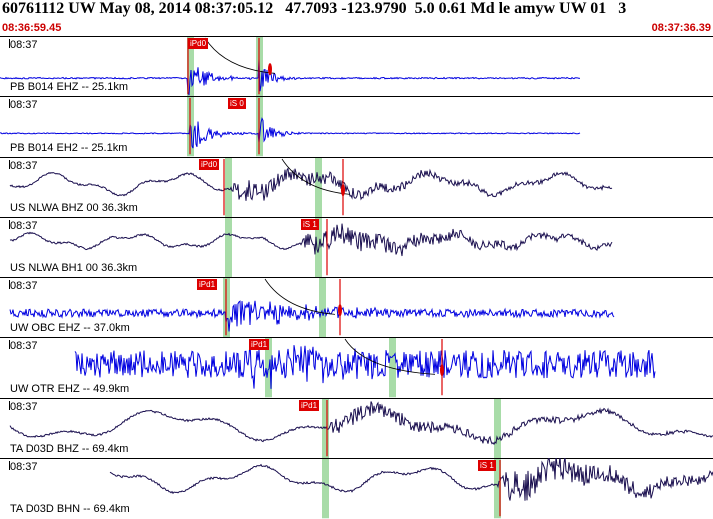  I want to click on trace-panel: 08:37 iPd0 US NLWA BHZ 00 36.3km, so click(356, 187).